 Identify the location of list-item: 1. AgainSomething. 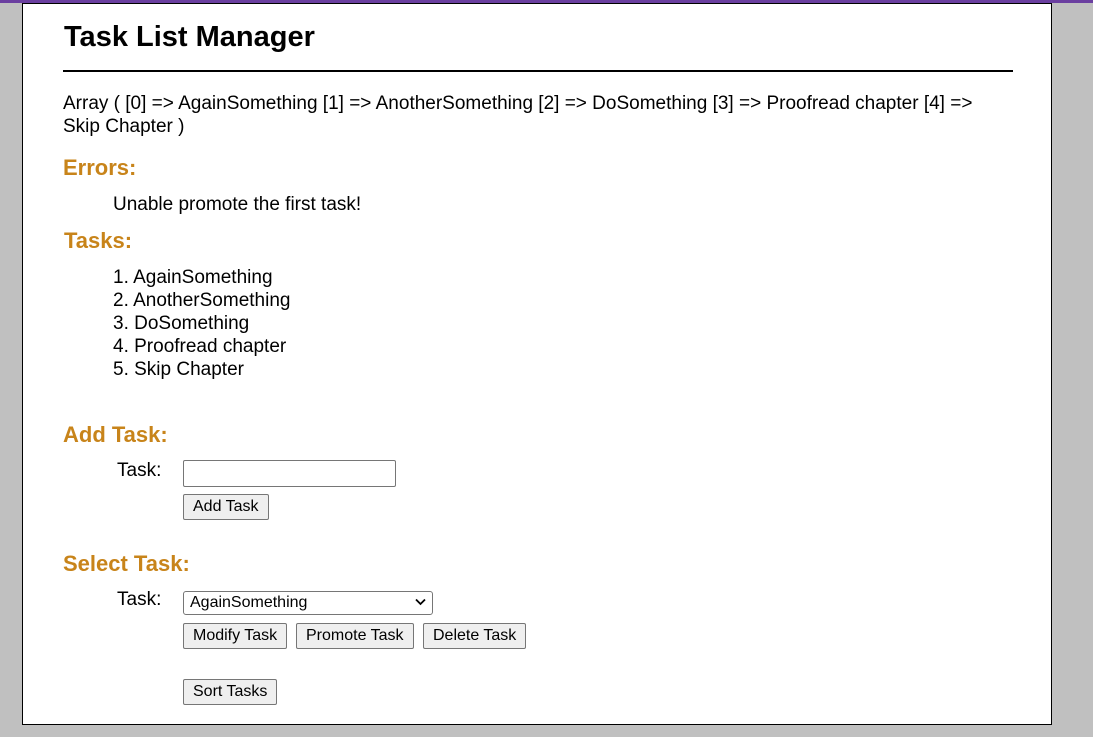
(193, 277).